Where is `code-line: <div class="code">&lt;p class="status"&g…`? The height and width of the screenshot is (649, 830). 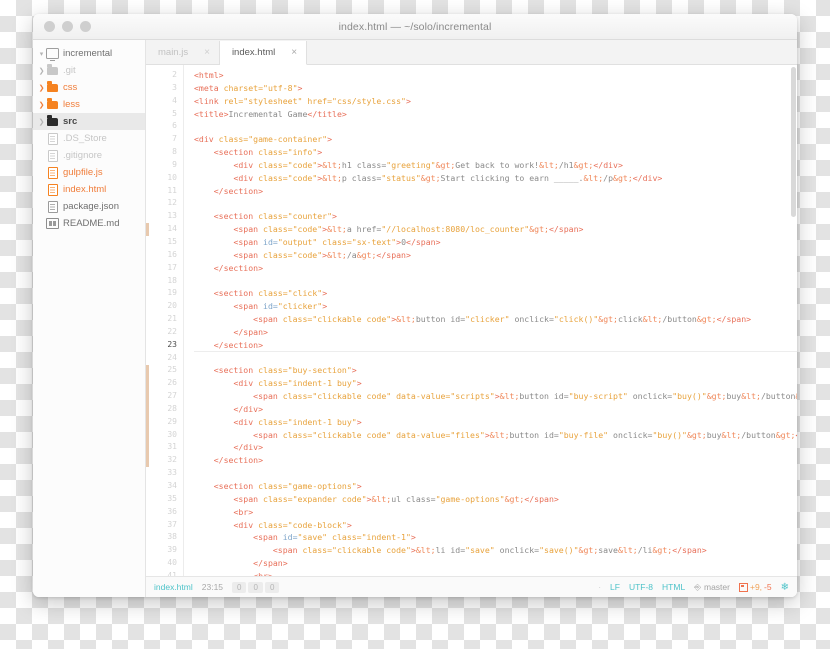
code-line: <div class="code">&lt;p class="status"&g… is located at coordinates (495, 178).